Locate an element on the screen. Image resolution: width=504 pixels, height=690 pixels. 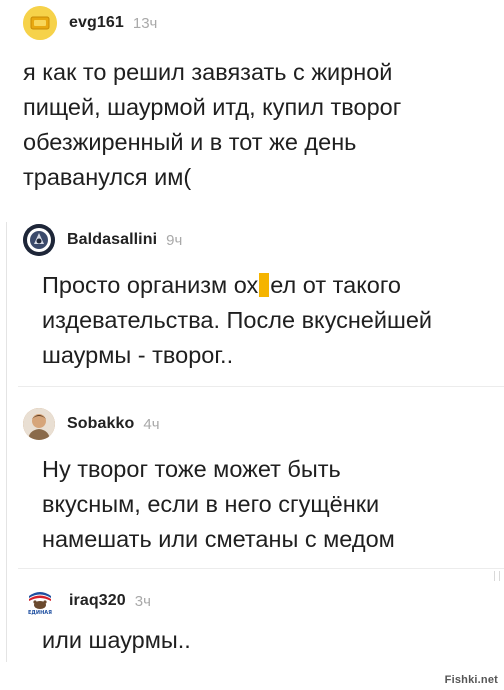
scroll-indicator is located at coordinates (497, 576).